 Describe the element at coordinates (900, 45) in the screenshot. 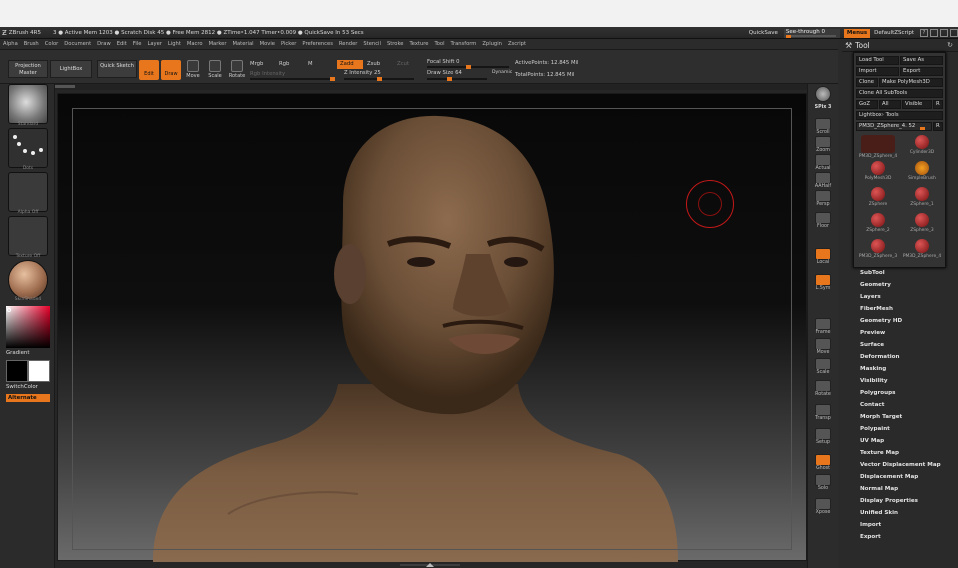

I see `tool-palette-header: ⚒ Tool ↻` at that location.